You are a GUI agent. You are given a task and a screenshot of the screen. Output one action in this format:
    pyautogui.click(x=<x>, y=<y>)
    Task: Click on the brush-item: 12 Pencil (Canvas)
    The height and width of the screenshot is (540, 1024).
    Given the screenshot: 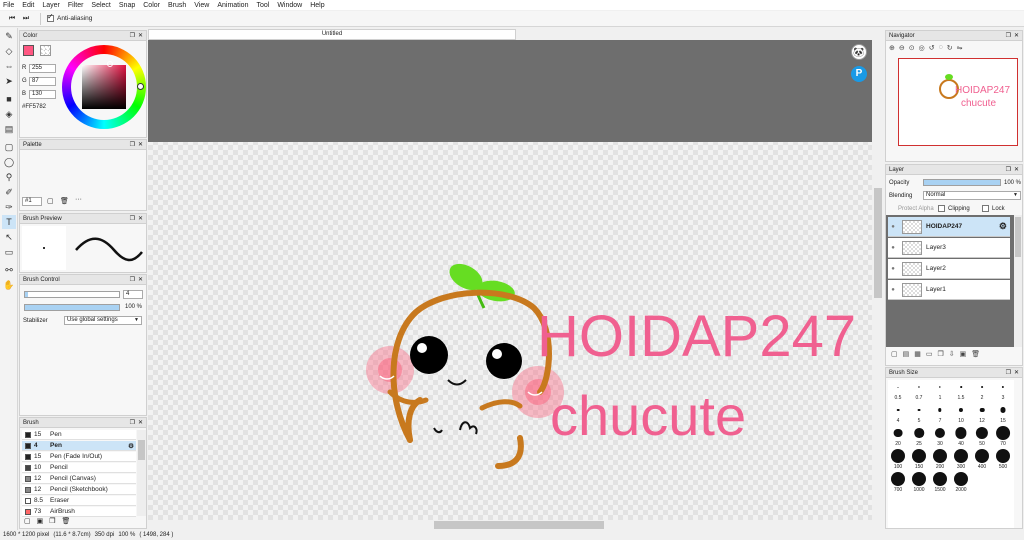 What is the action you would take?
    pyautogui.click(x=79, y=479)
    